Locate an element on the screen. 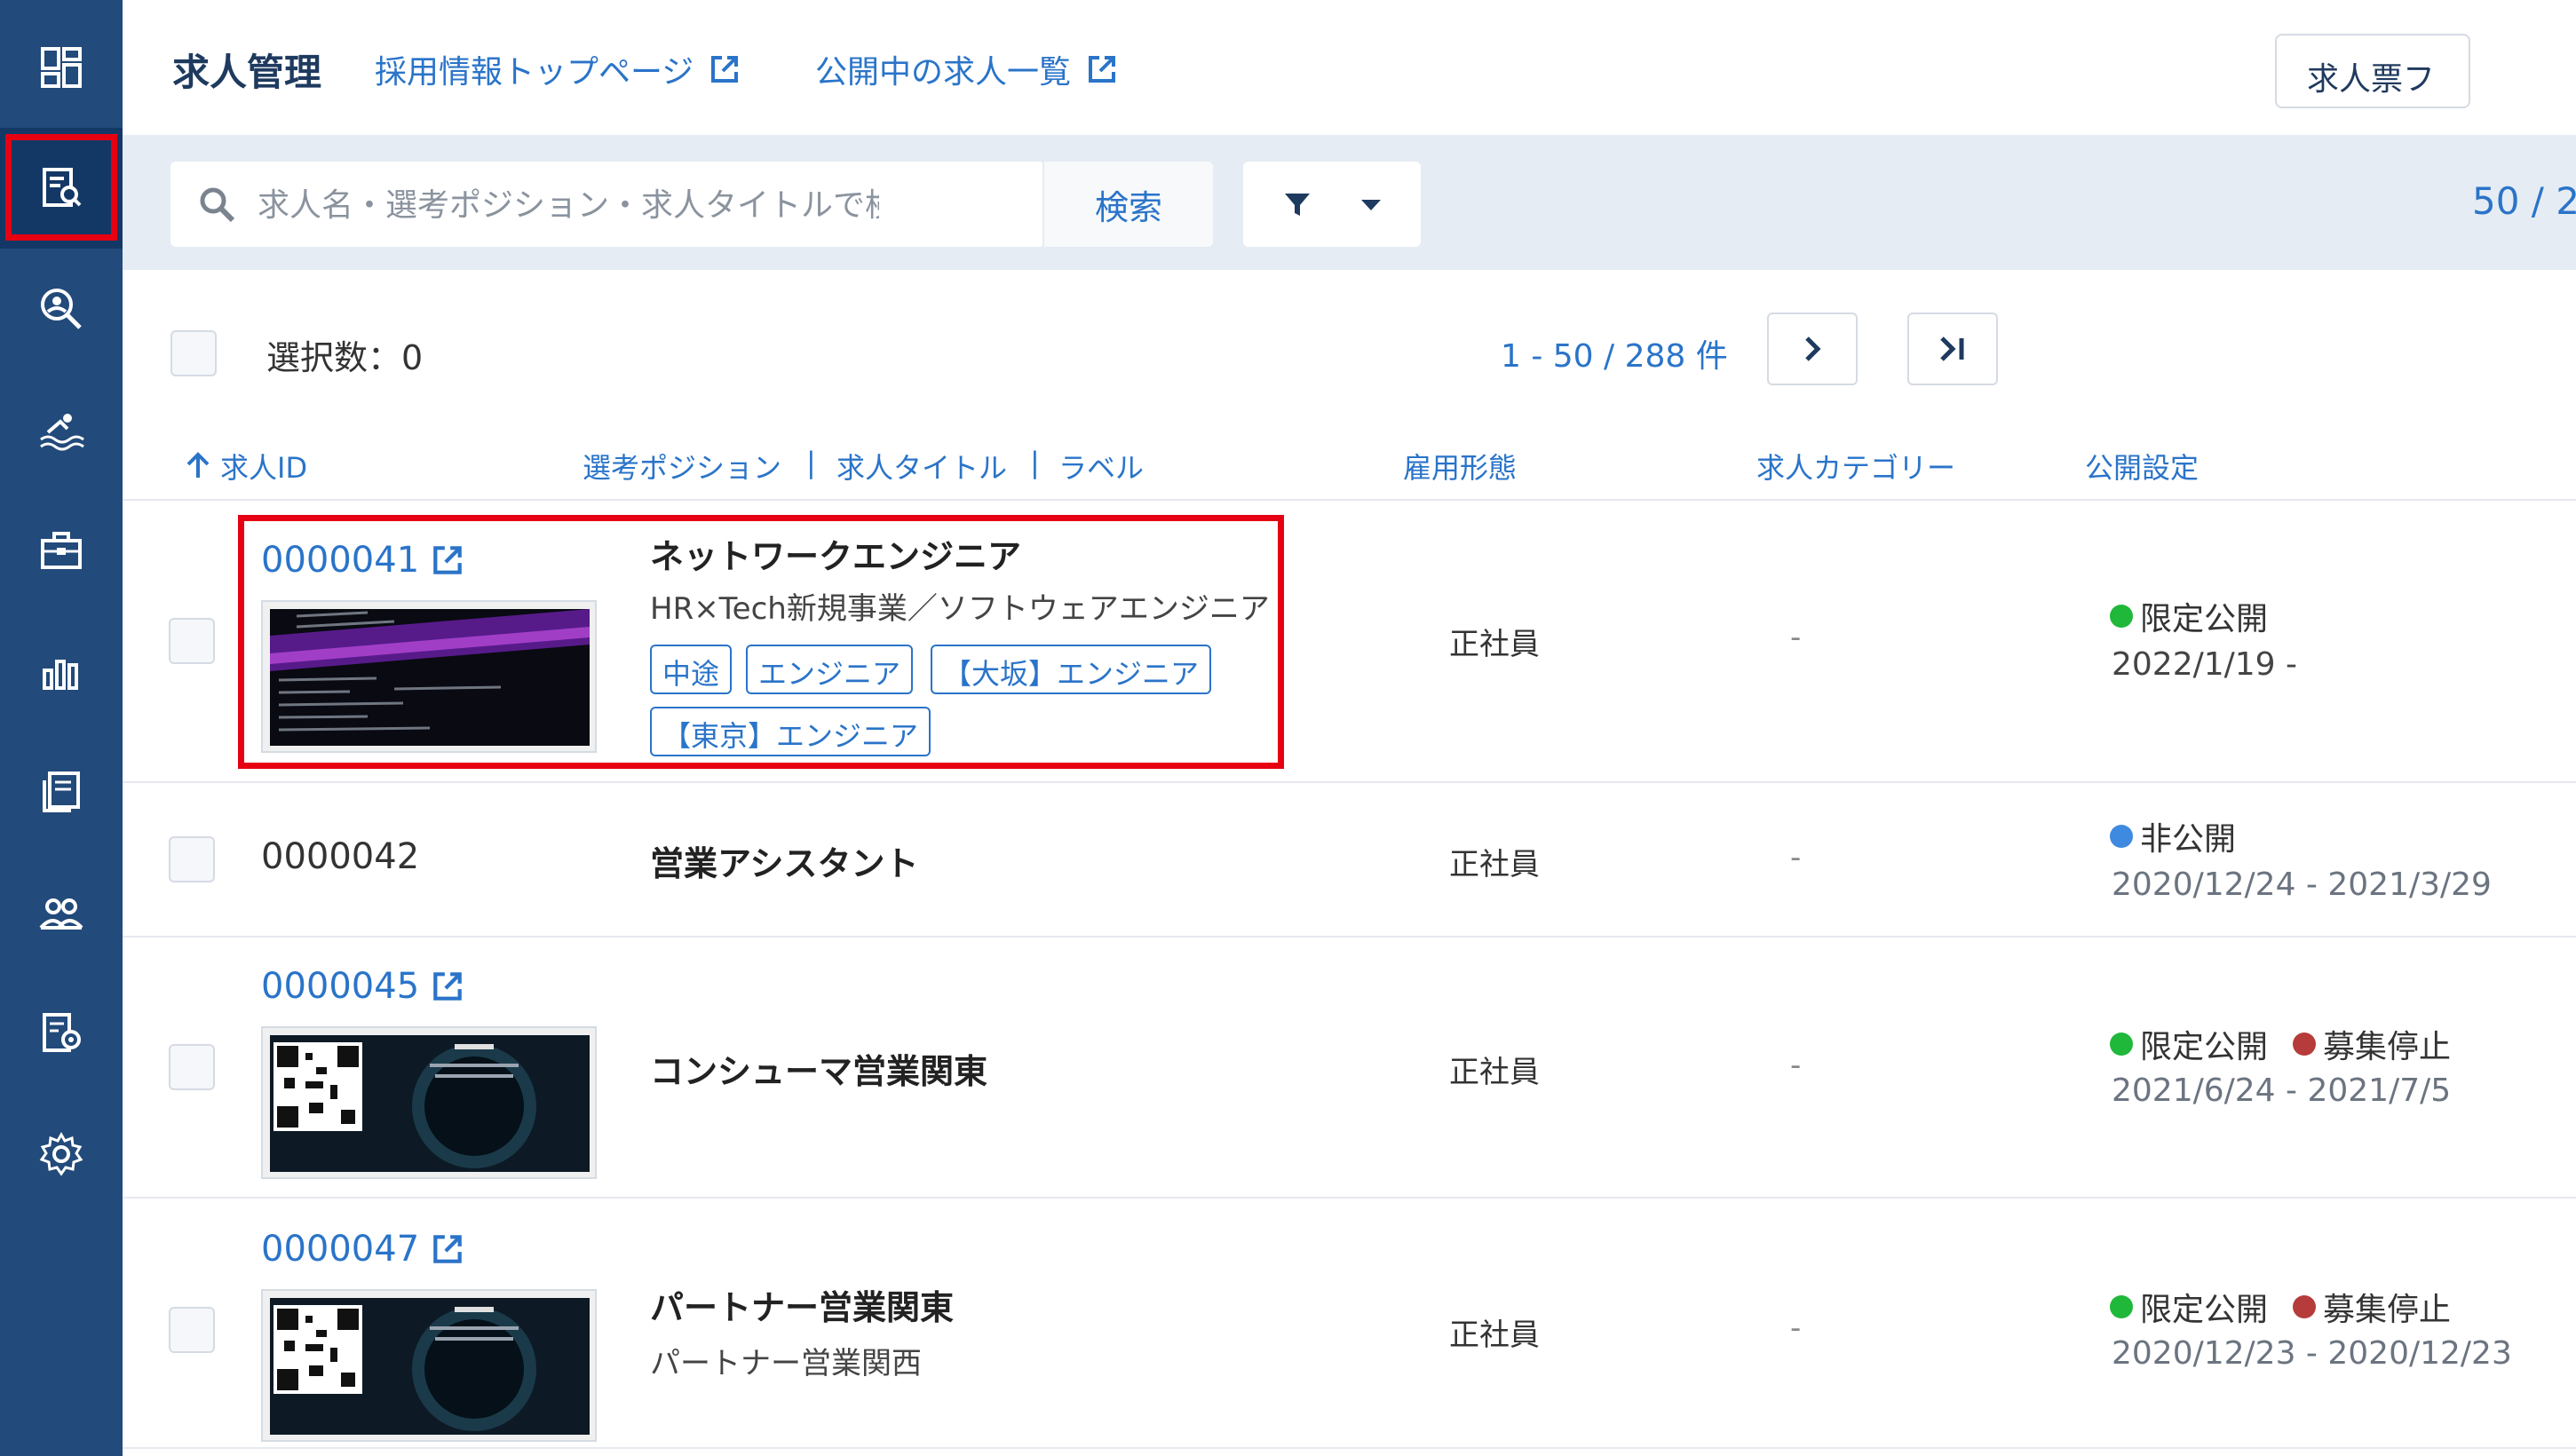  job-id-link: 0000041 is located at coordinates (363, 560).